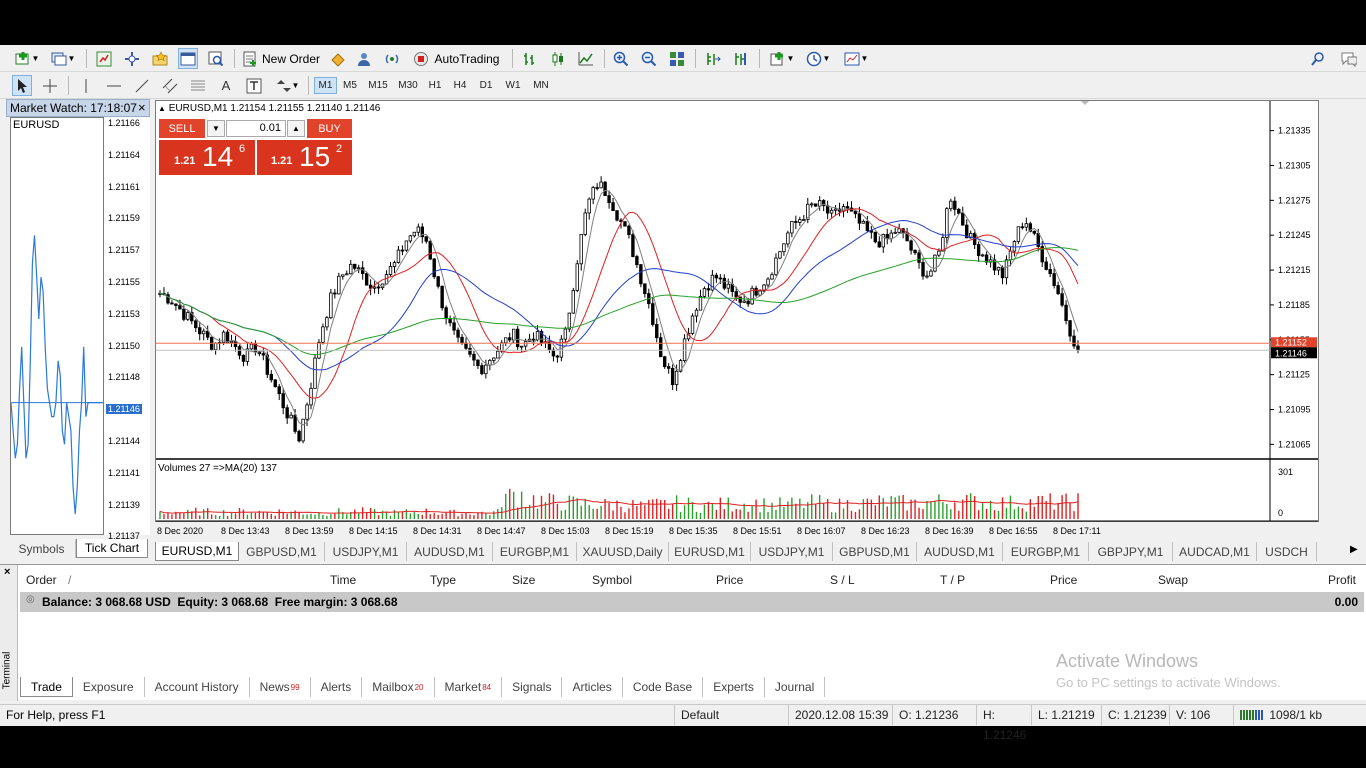 Image resolution: width=1366 pixels, height=768 pixels. Describe the element at coordinates (558, 58) in the screenshot. I see `candlestick-chart-button` at that location.